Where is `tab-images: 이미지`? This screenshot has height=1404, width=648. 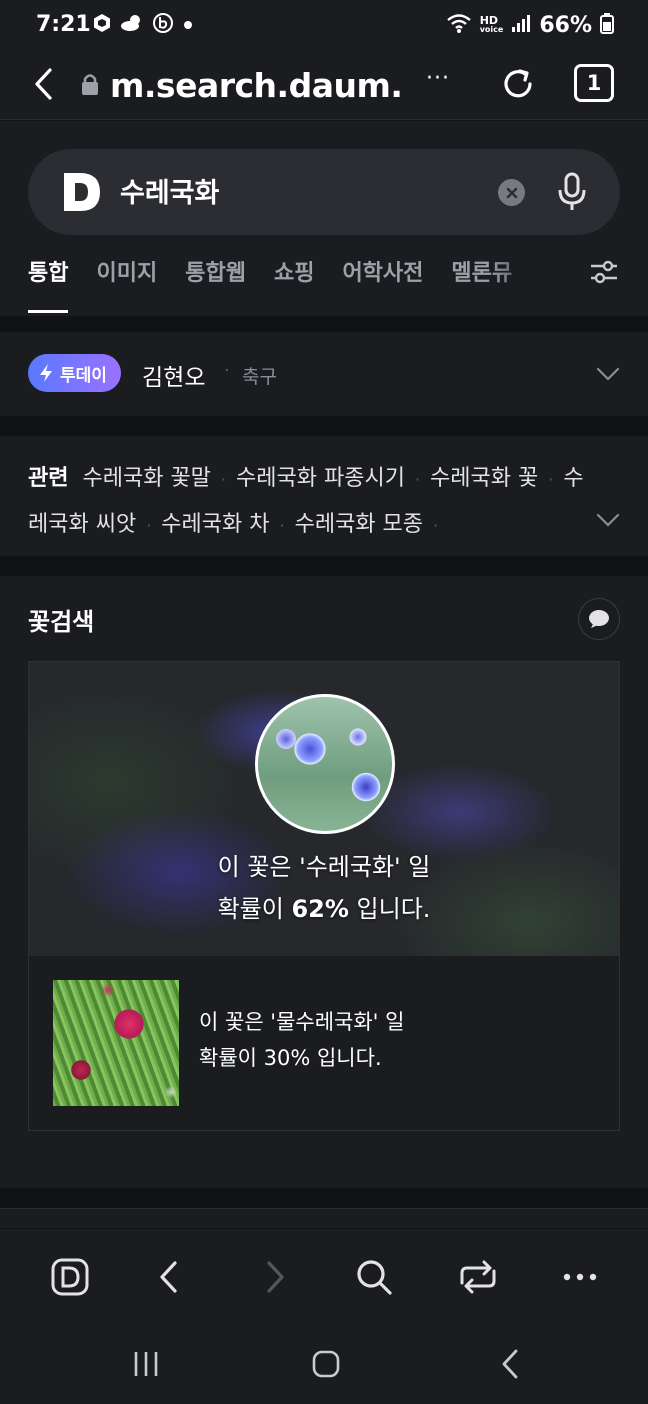 tab-images: 이미지 is located at coordinates (126, 271).